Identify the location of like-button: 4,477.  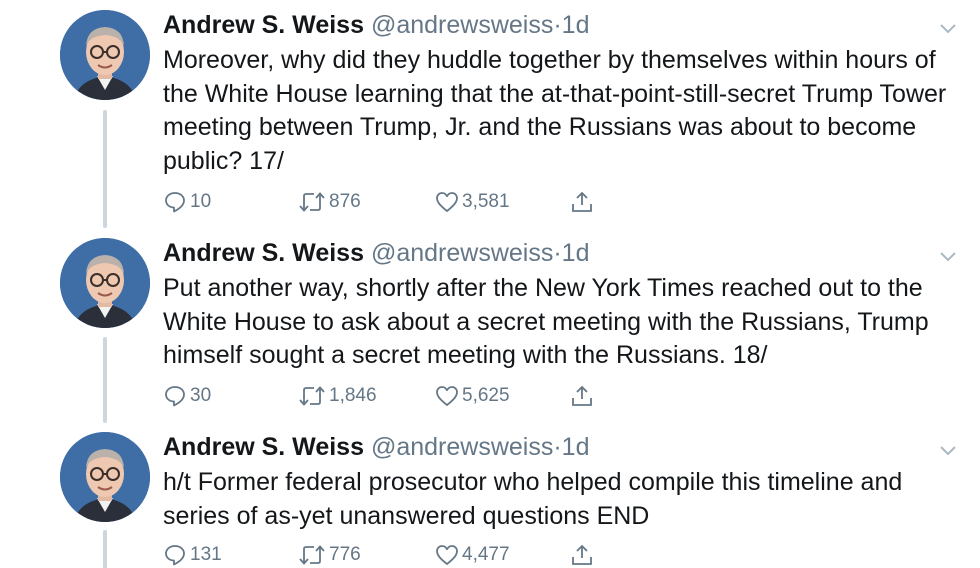
(472, 554).